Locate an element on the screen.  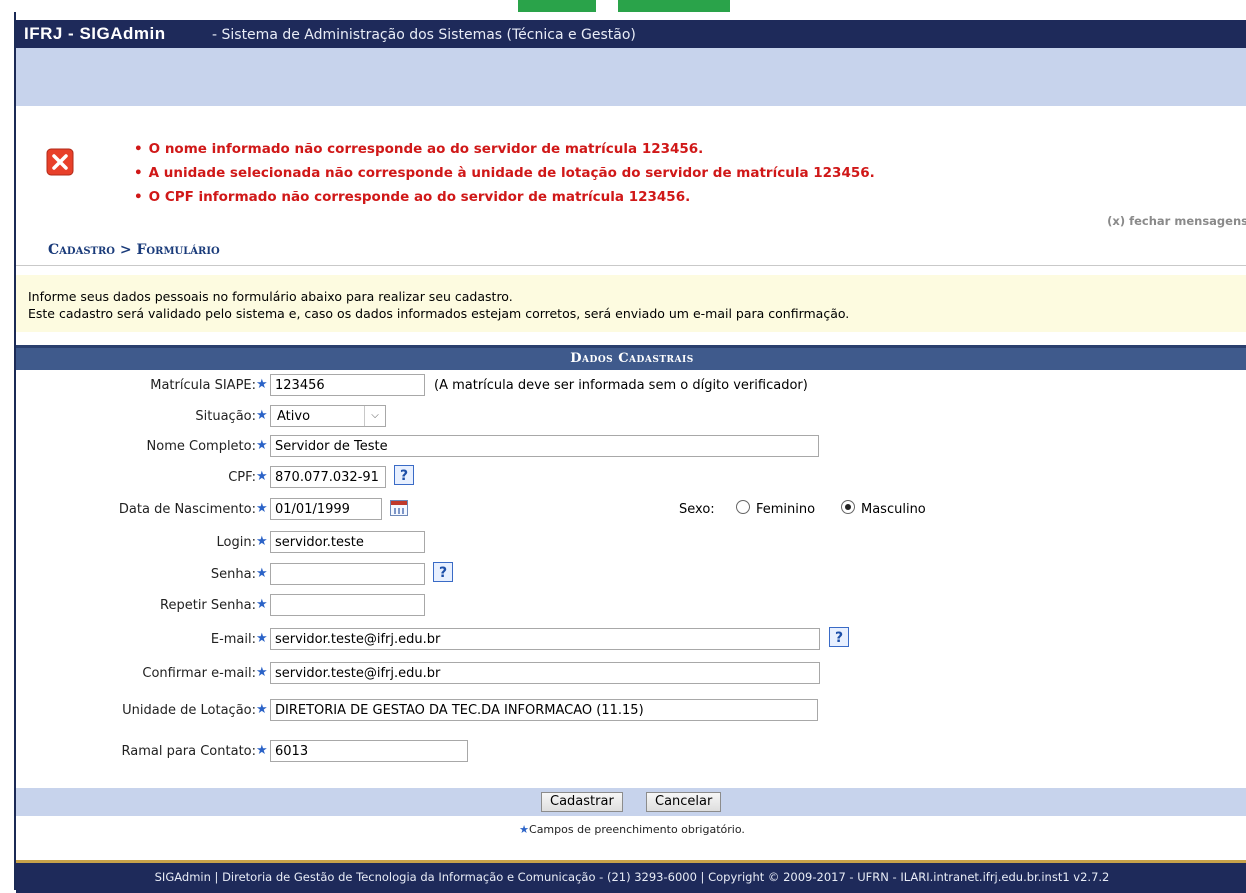
cpf-input is located at coordinates (328, 477).